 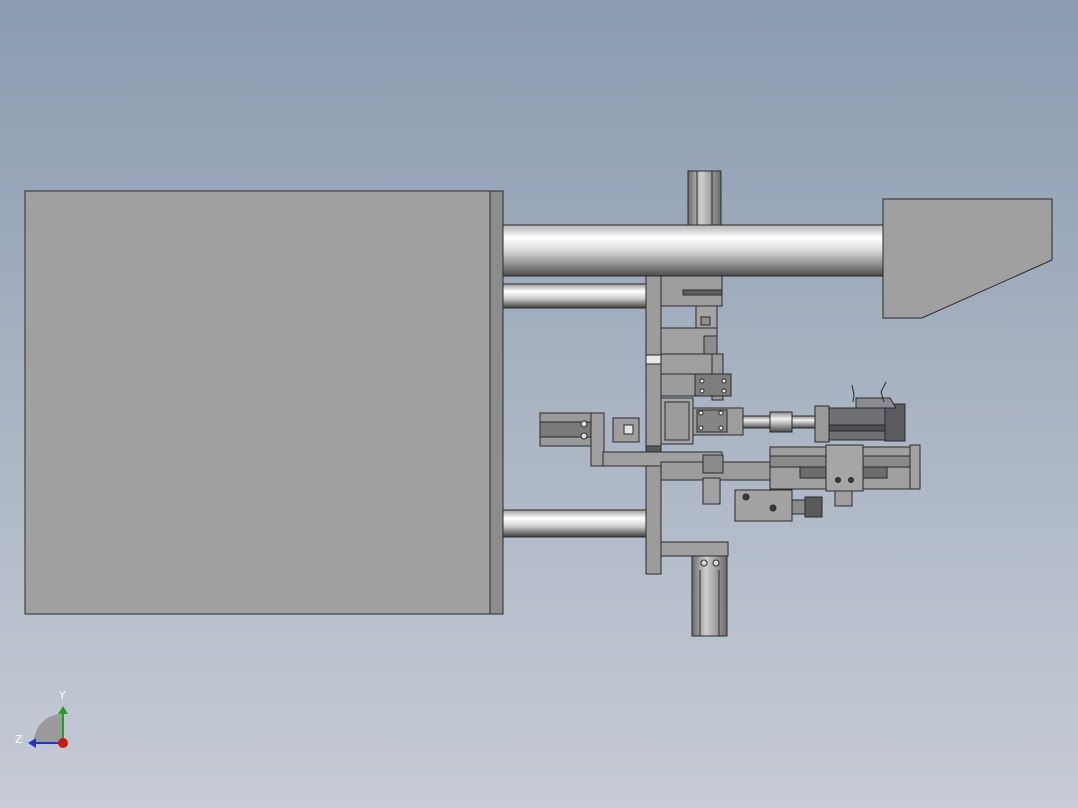 I want to click on housing-flange, so click(x=496, y=402).